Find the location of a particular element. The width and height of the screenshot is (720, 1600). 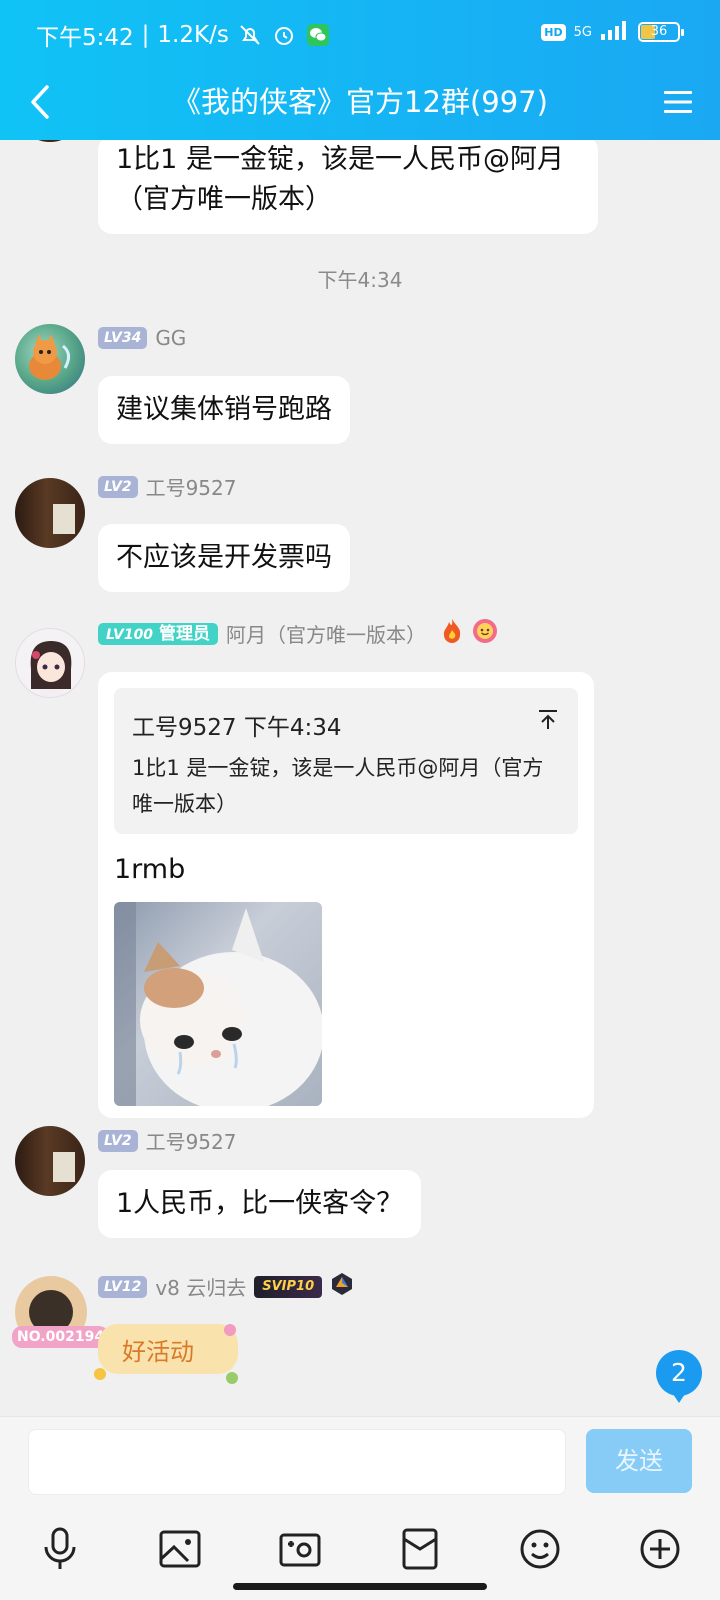

group-title: 《我的侠客》官方12群(997) is located at coordinates (360, 102).